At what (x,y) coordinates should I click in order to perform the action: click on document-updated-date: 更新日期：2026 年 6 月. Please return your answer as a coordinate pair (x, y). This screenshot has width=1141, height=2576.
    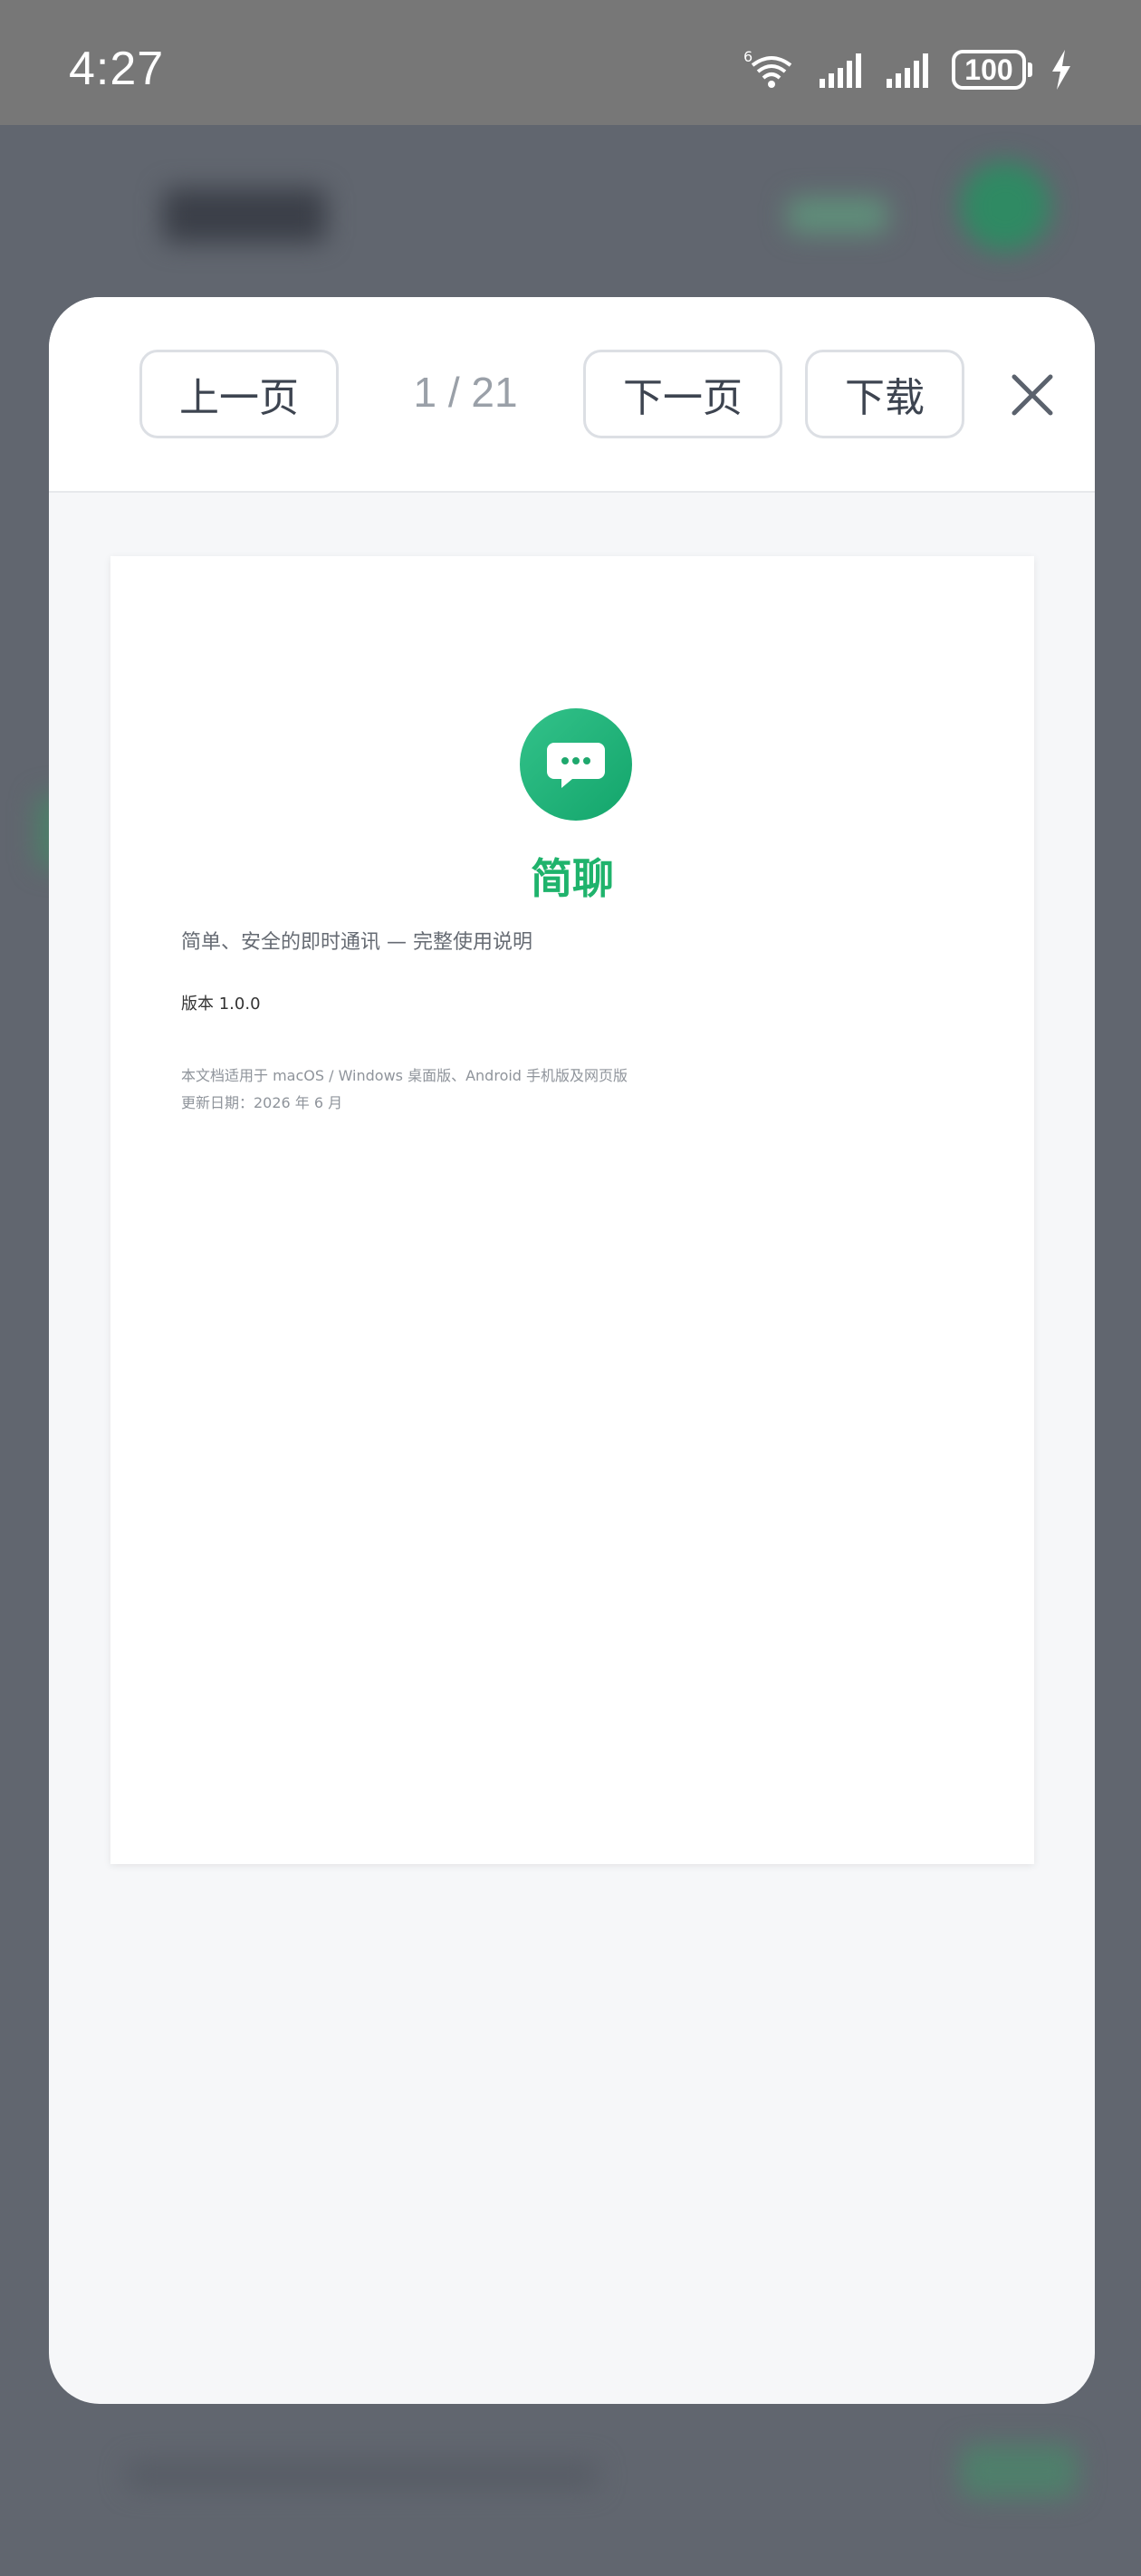
    Looking at the image, I should click on (262, 1102).